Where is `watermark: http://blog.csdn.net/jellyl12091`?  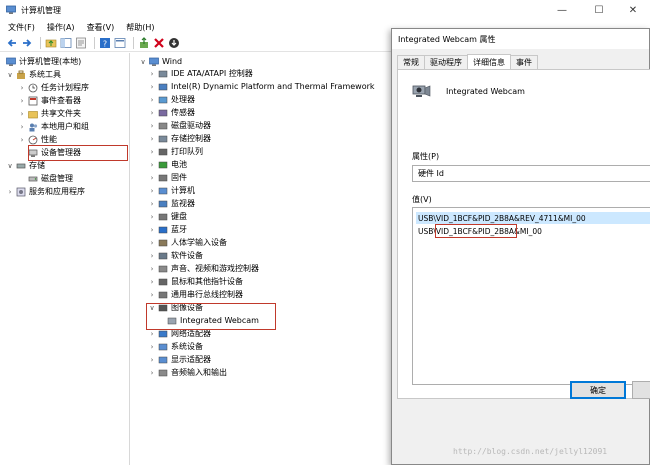
watermark: http://blog.csdn.net/jellyl12091 is located at coordinates (530, 451).